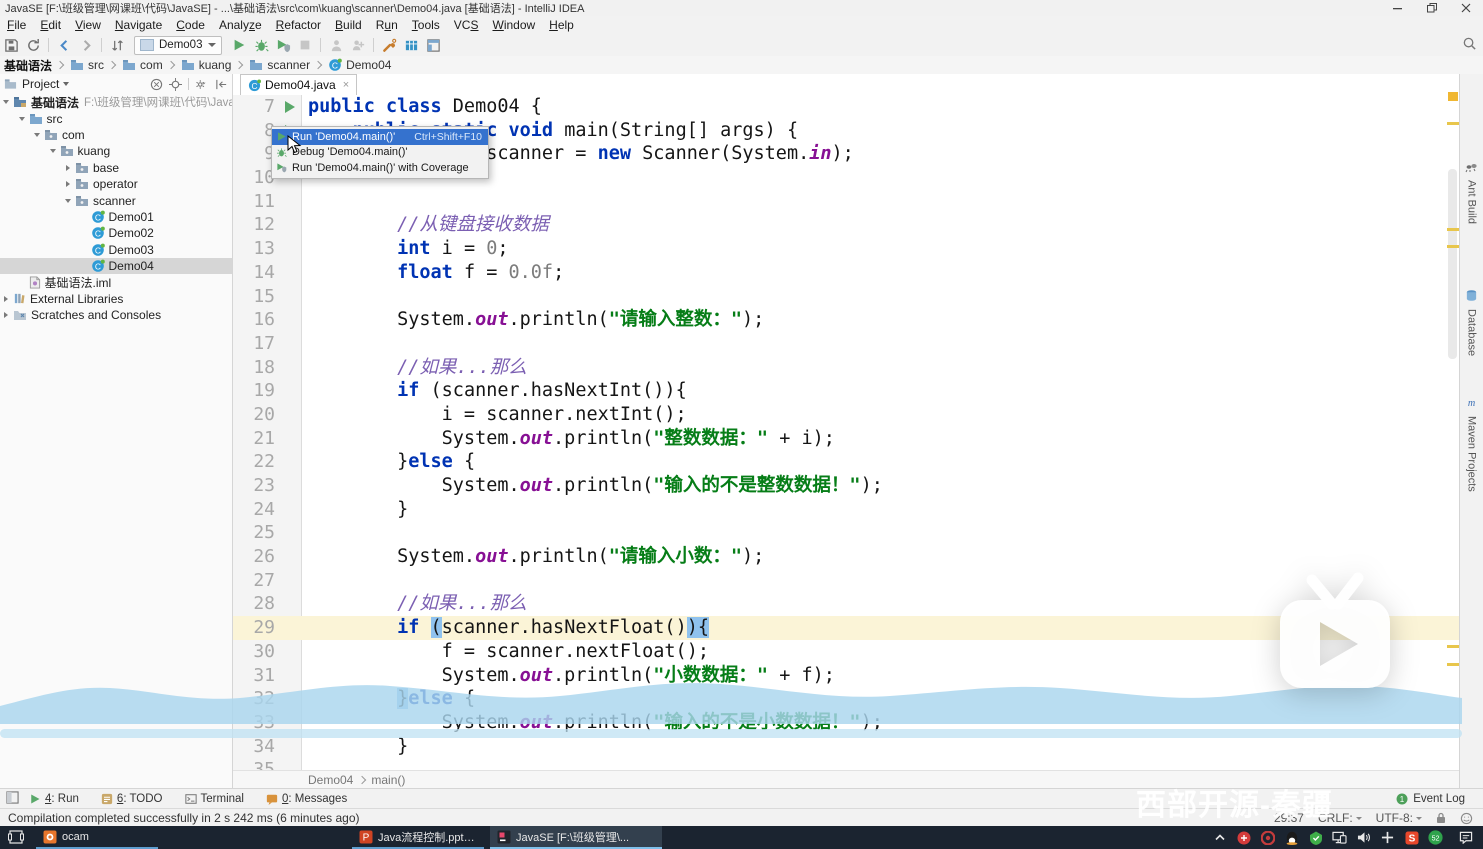 Image resolution: width=1483 pixels, height=849 pixels. I want to click on minimize-button, so click(1398, 8).